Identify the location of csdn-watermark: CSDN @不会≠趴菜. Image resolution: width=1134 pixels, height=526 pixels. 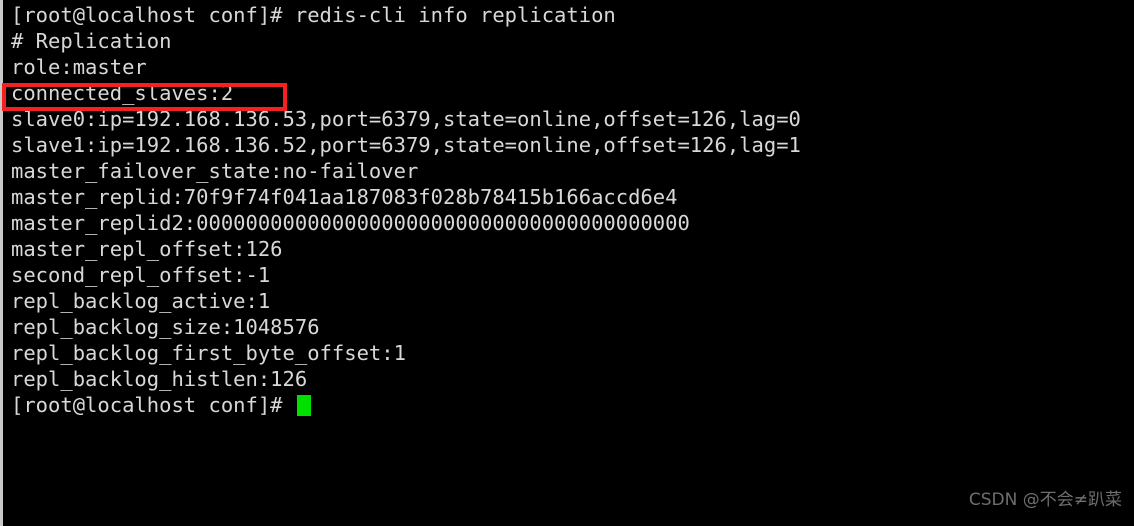
(1045, 500).